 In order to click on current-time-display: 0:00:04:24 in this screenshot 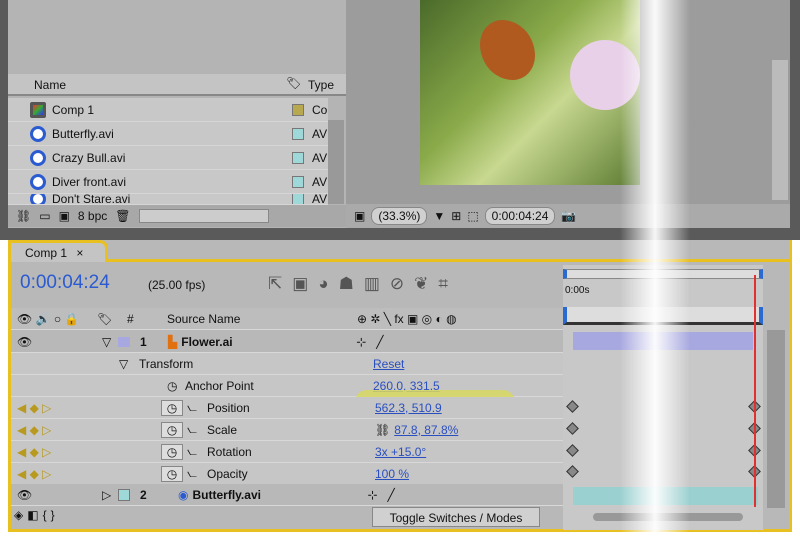, I will do `click(65, 283)`.